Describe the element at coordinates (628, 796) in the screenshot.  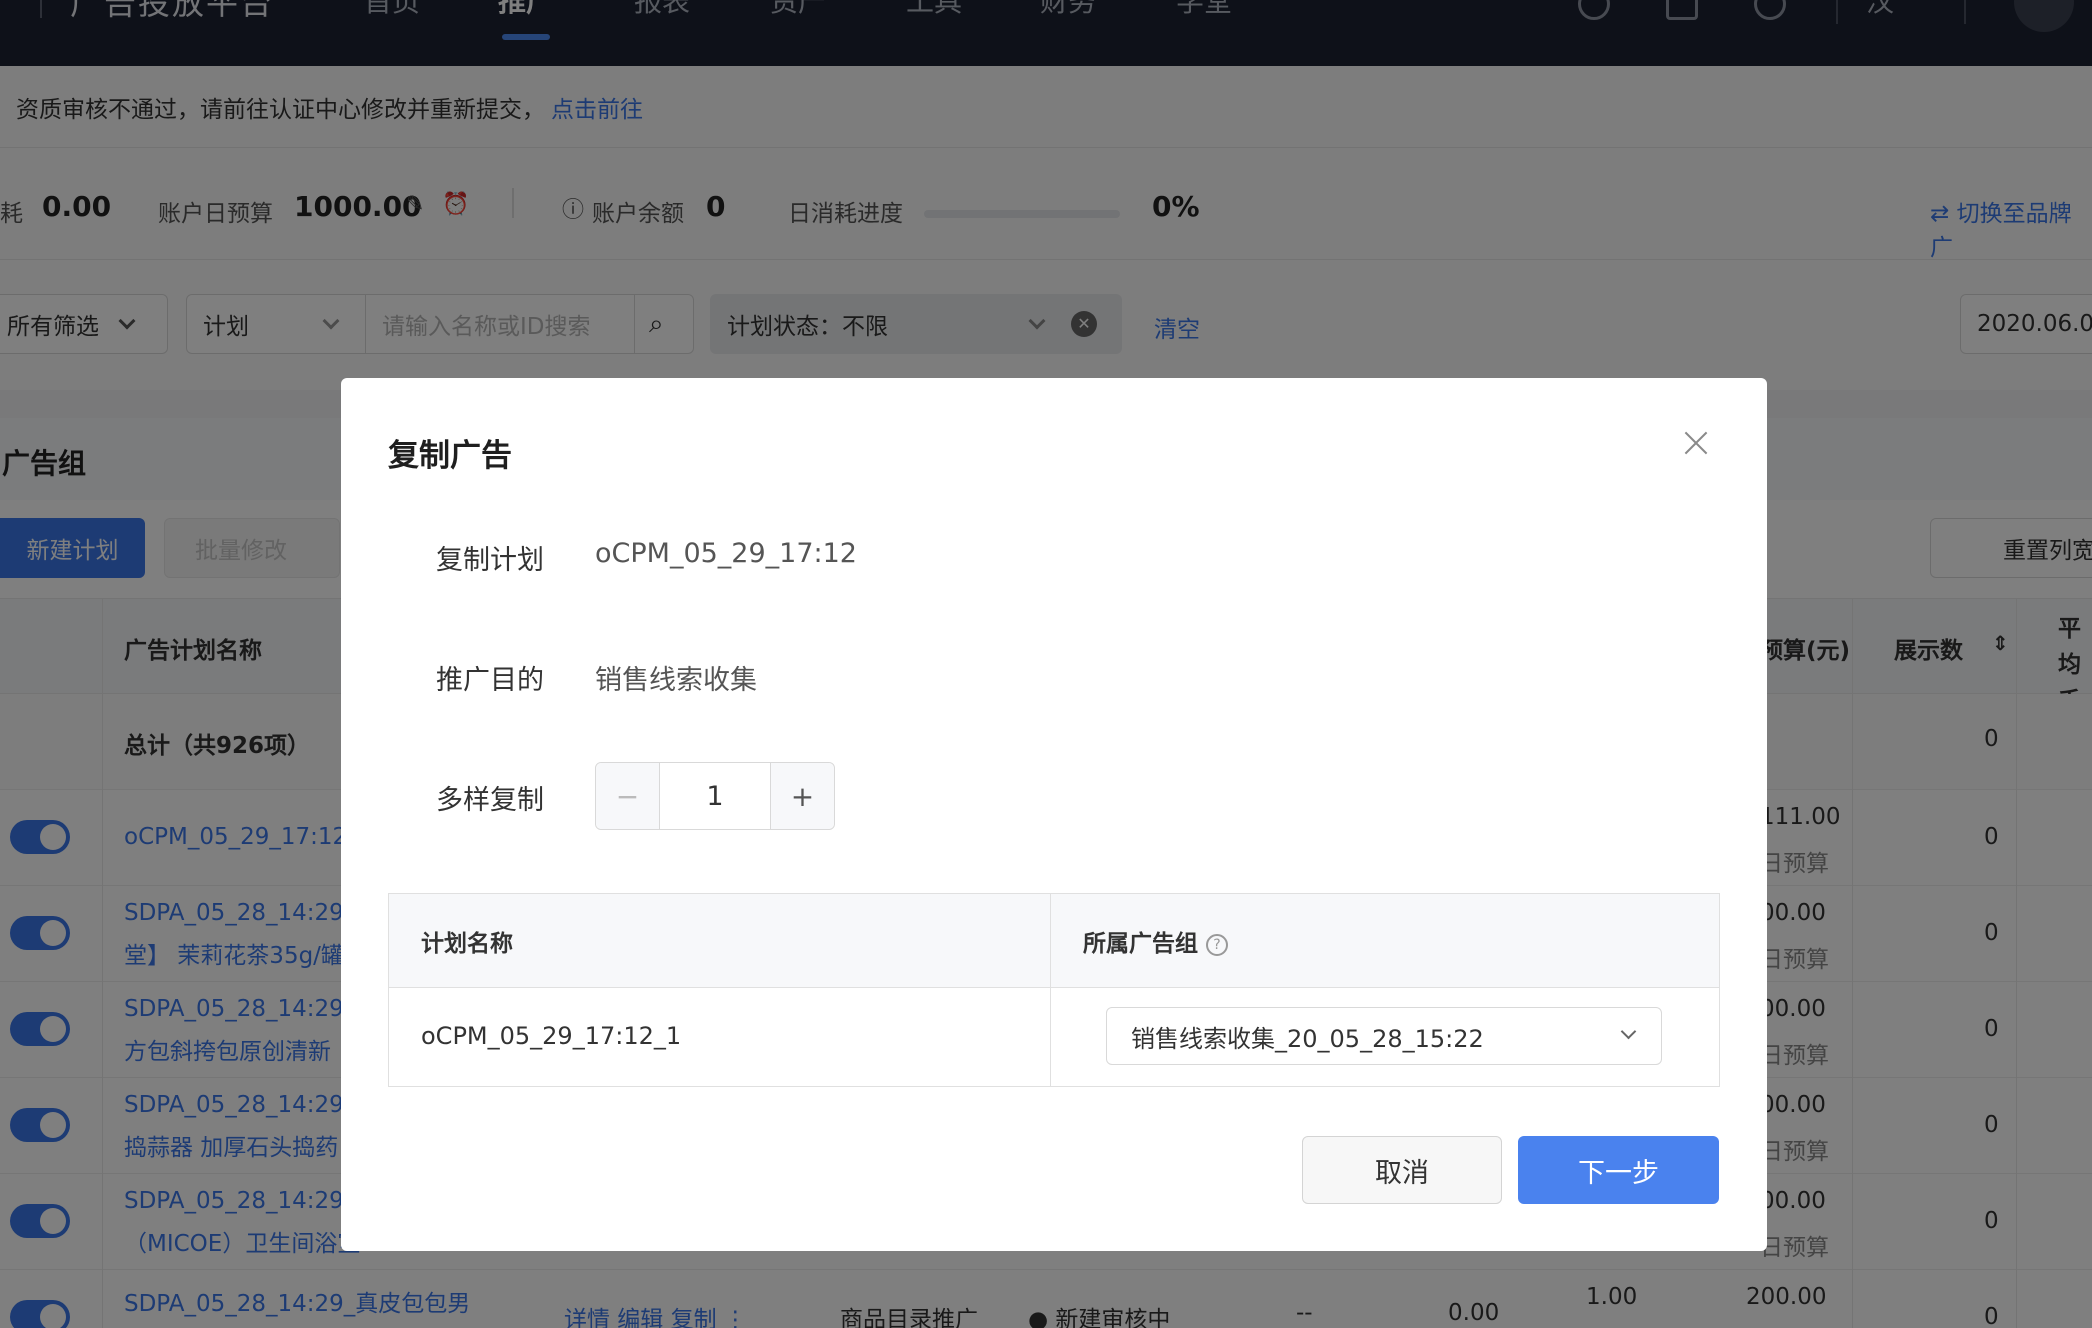
I see `decrement-button: −` at that location.